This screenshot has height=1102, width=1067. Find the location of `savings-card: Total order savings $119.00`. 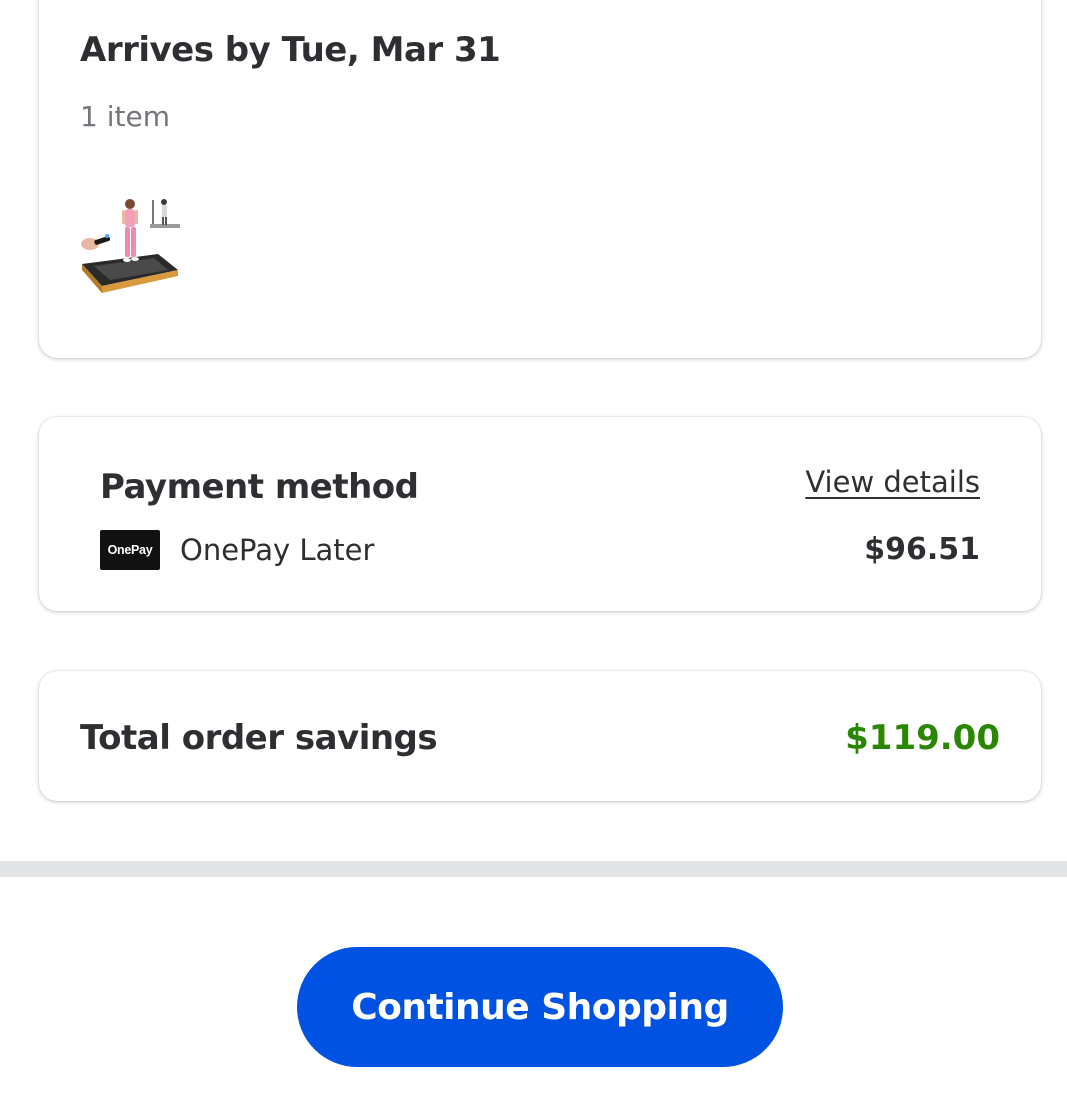

savings-card: Total order savings $119.00 is located at coordinates (540, 736).